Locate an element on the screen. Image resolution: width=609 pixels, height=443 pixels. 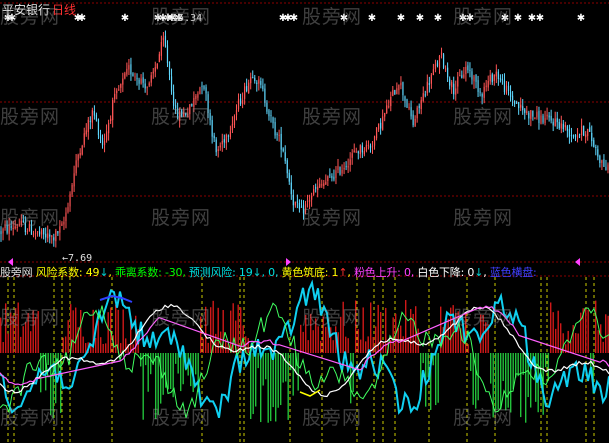
yellow-indicator-line is located at coordinates (310, 393).